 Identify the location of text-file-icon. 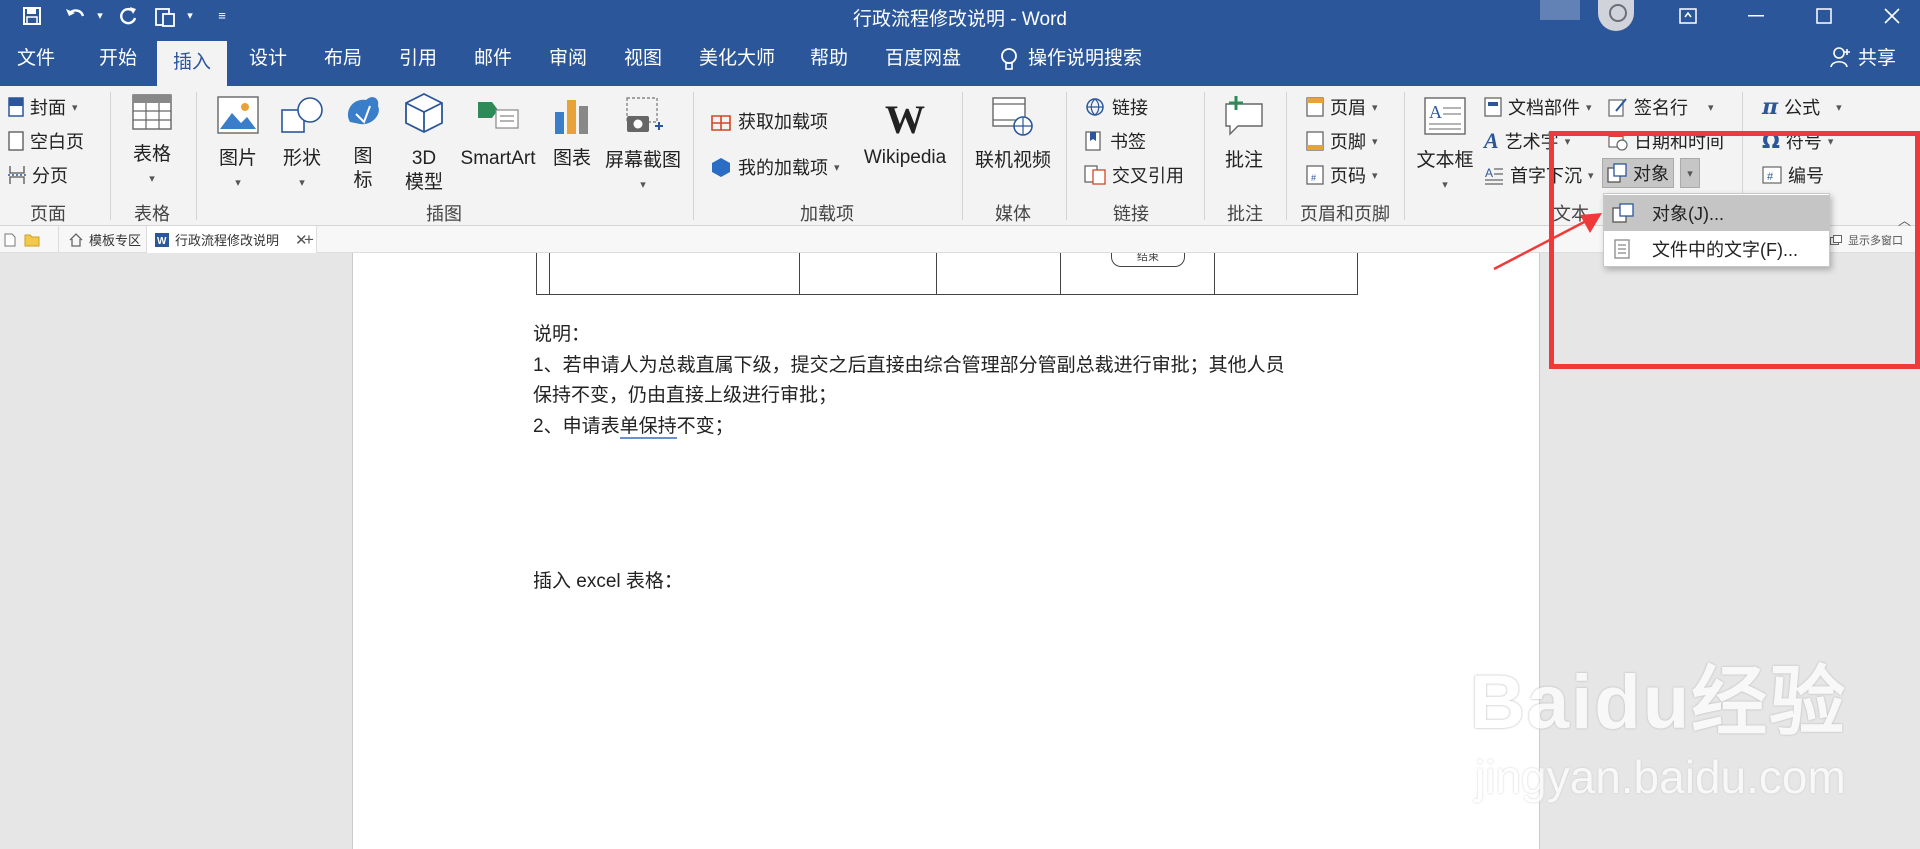
(1622, 249).